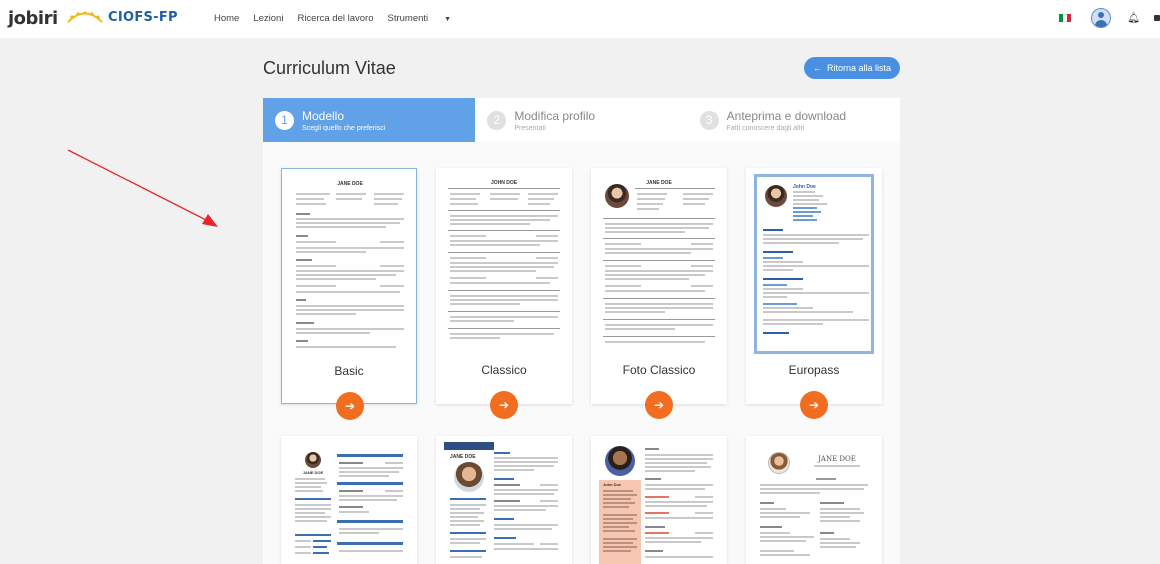 This screenshot has width=1160, height=564. What do you see at coordinates (1101, 18) in the screenshot?
I see `user-avatar-icon` at bounding box center [1101, 18].